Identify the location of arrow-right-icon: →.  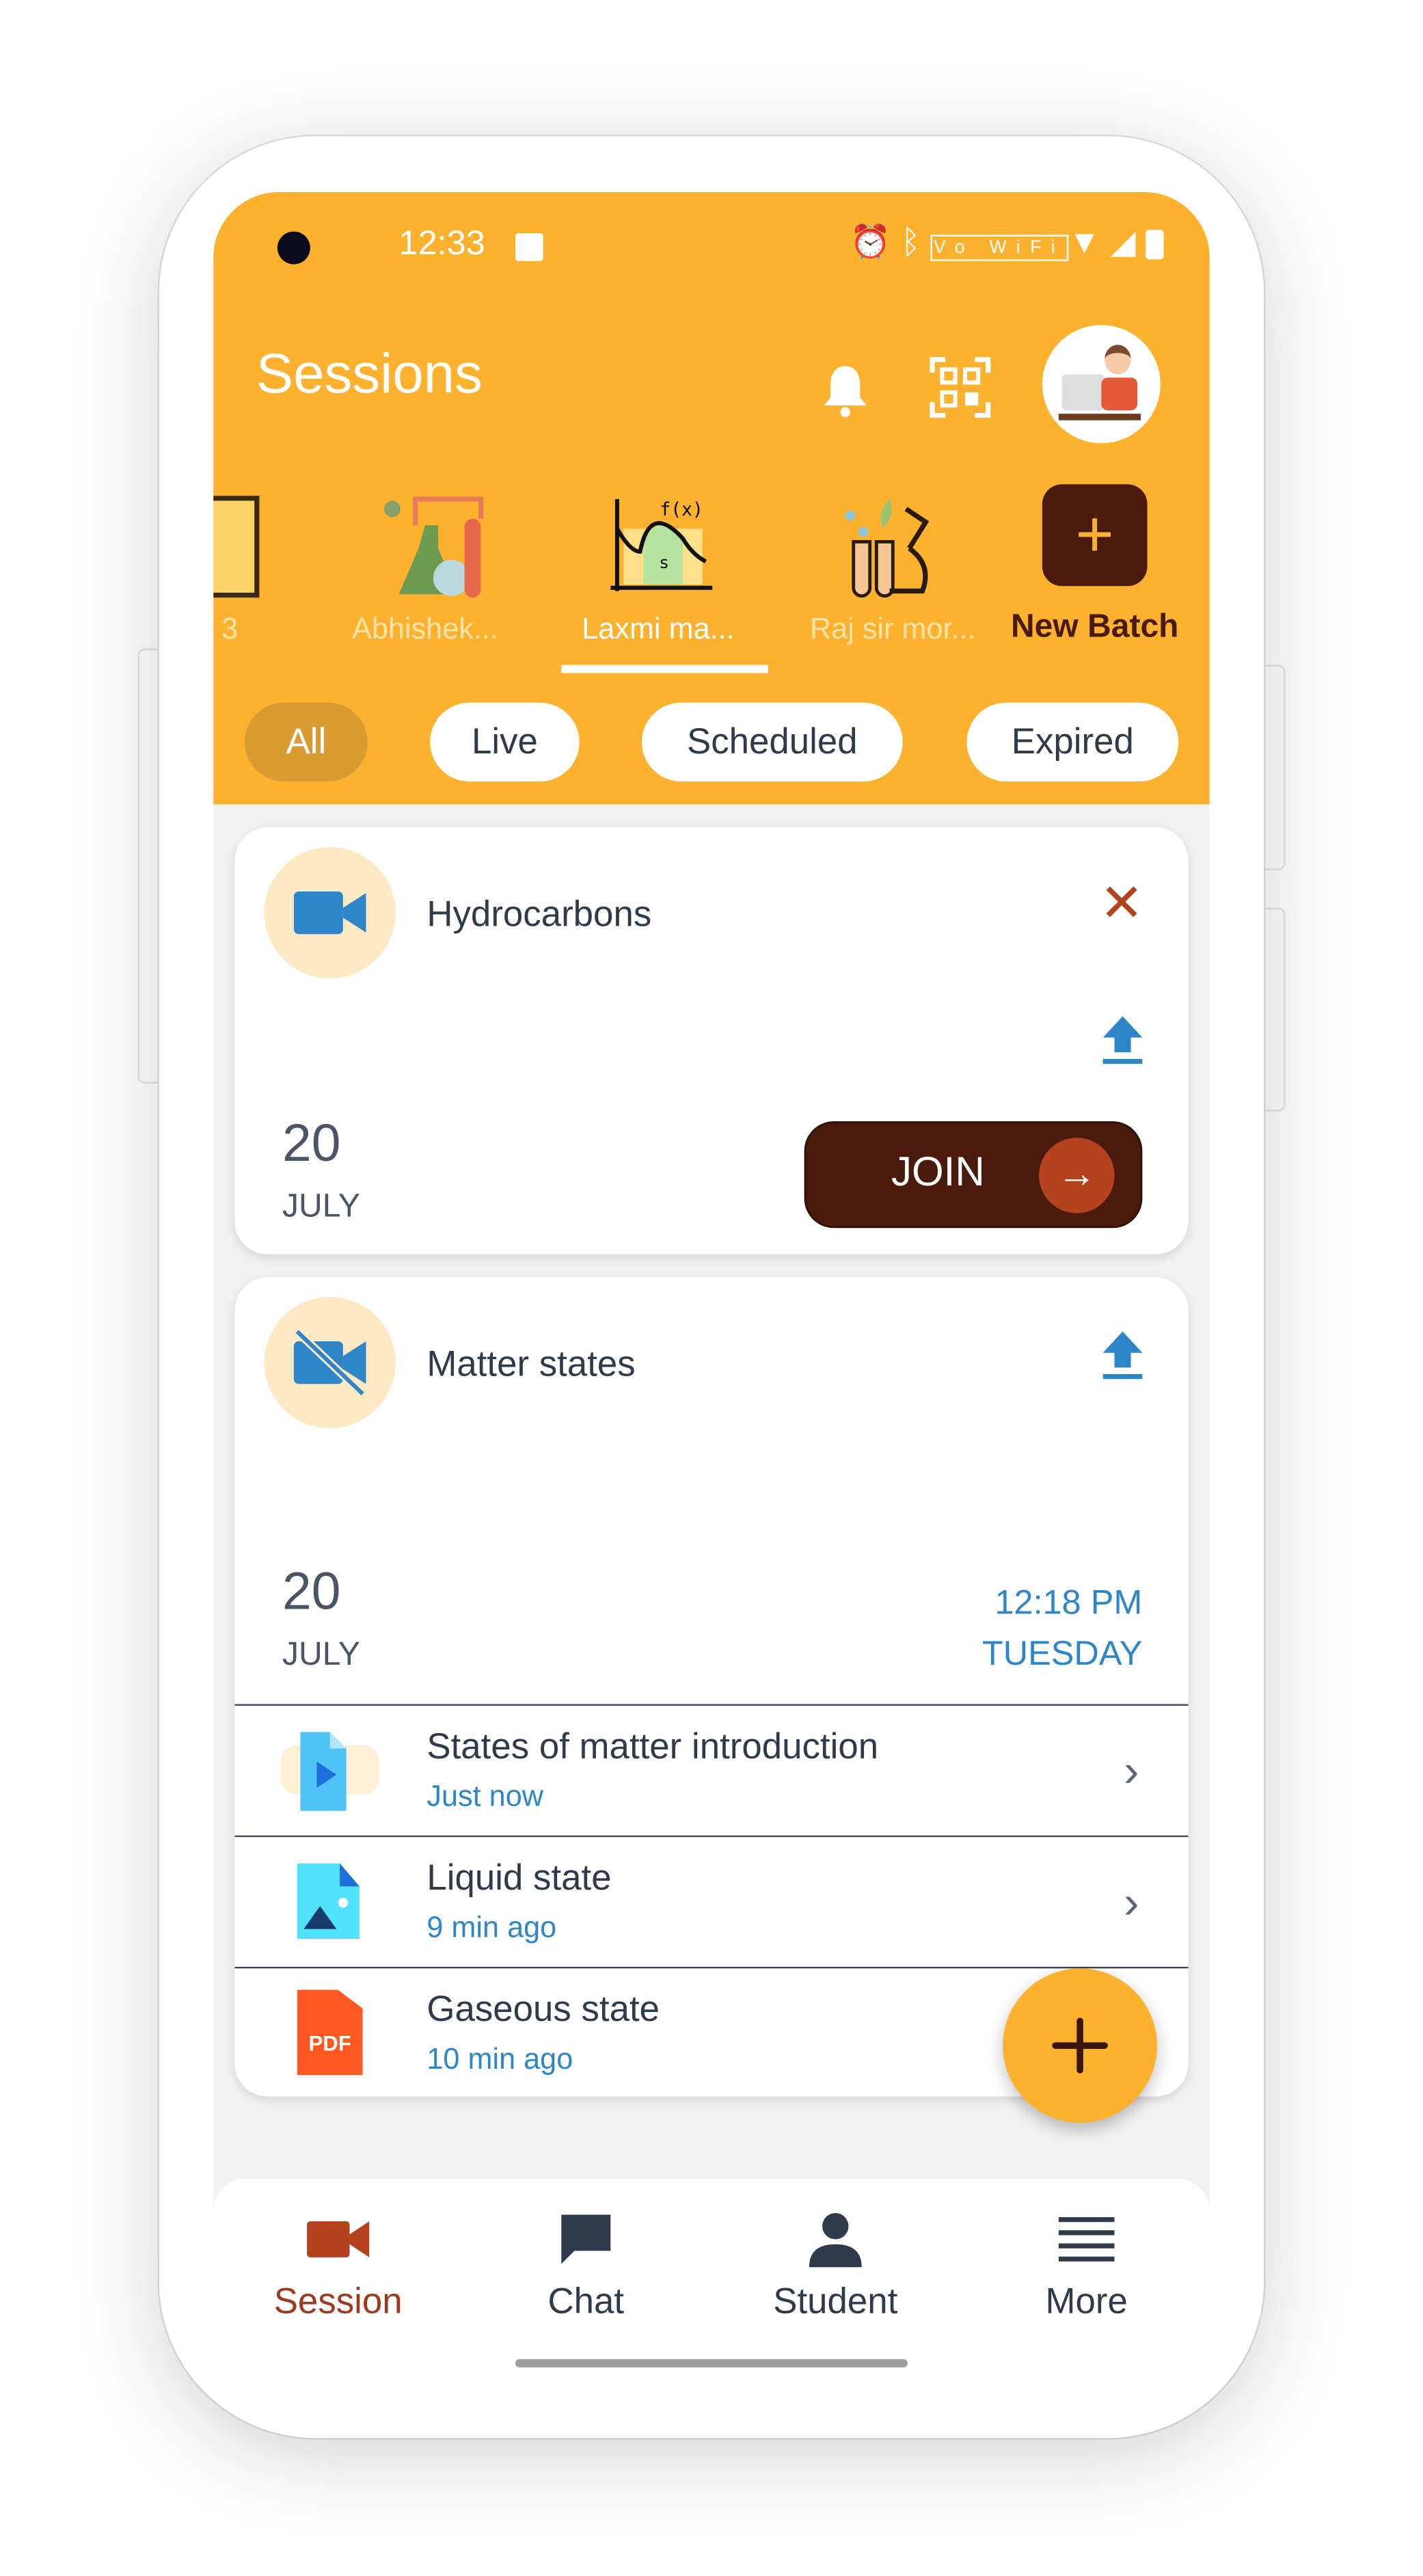
(1077, 1175).